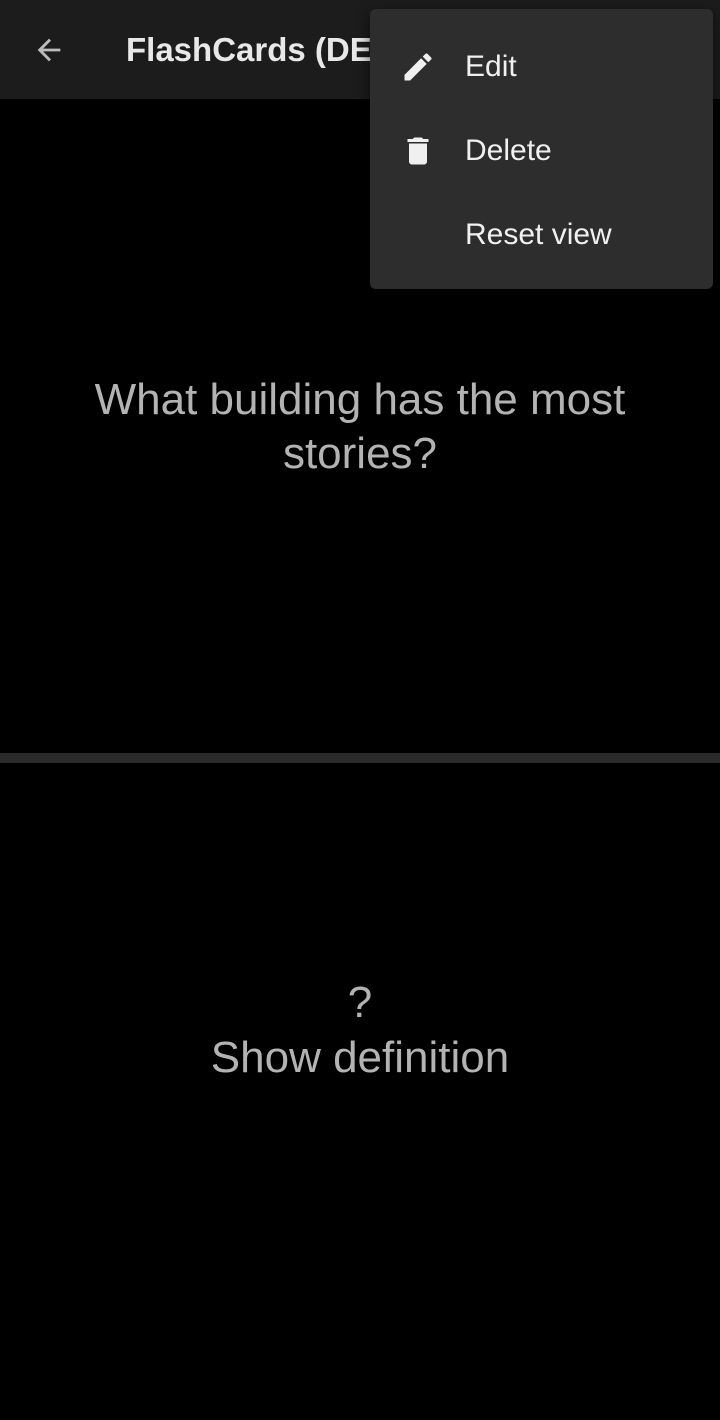 This screenshot has width=720, height=1420. Describe the element at coordinates (491, 66) in the screenshot. I see `menu-item-label: Edit` at that location.